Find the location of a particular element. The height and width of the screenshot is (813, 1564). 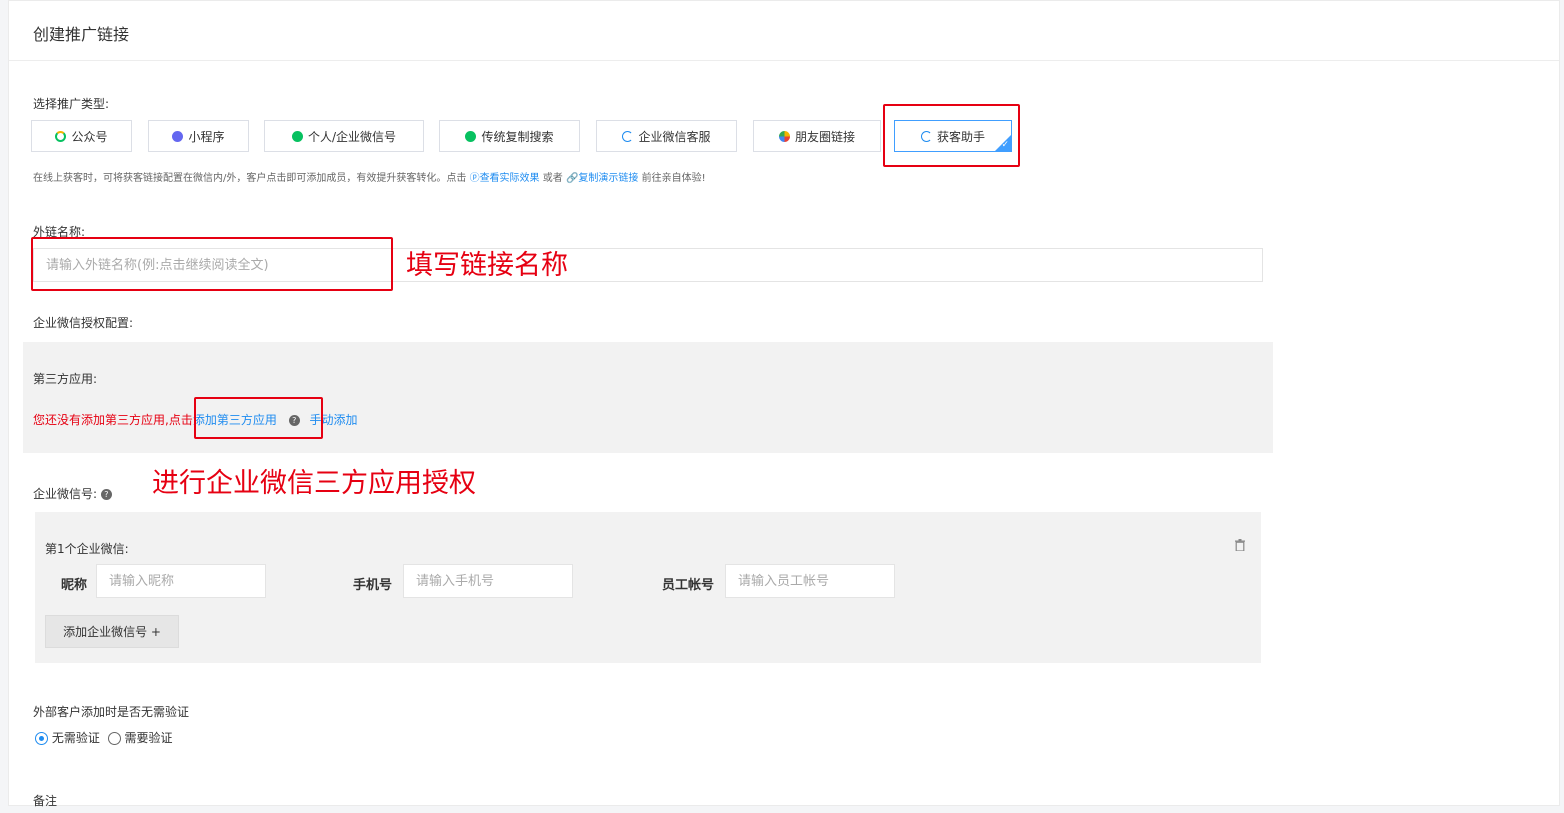

staff-account-input is located at coordinates (810, 581).